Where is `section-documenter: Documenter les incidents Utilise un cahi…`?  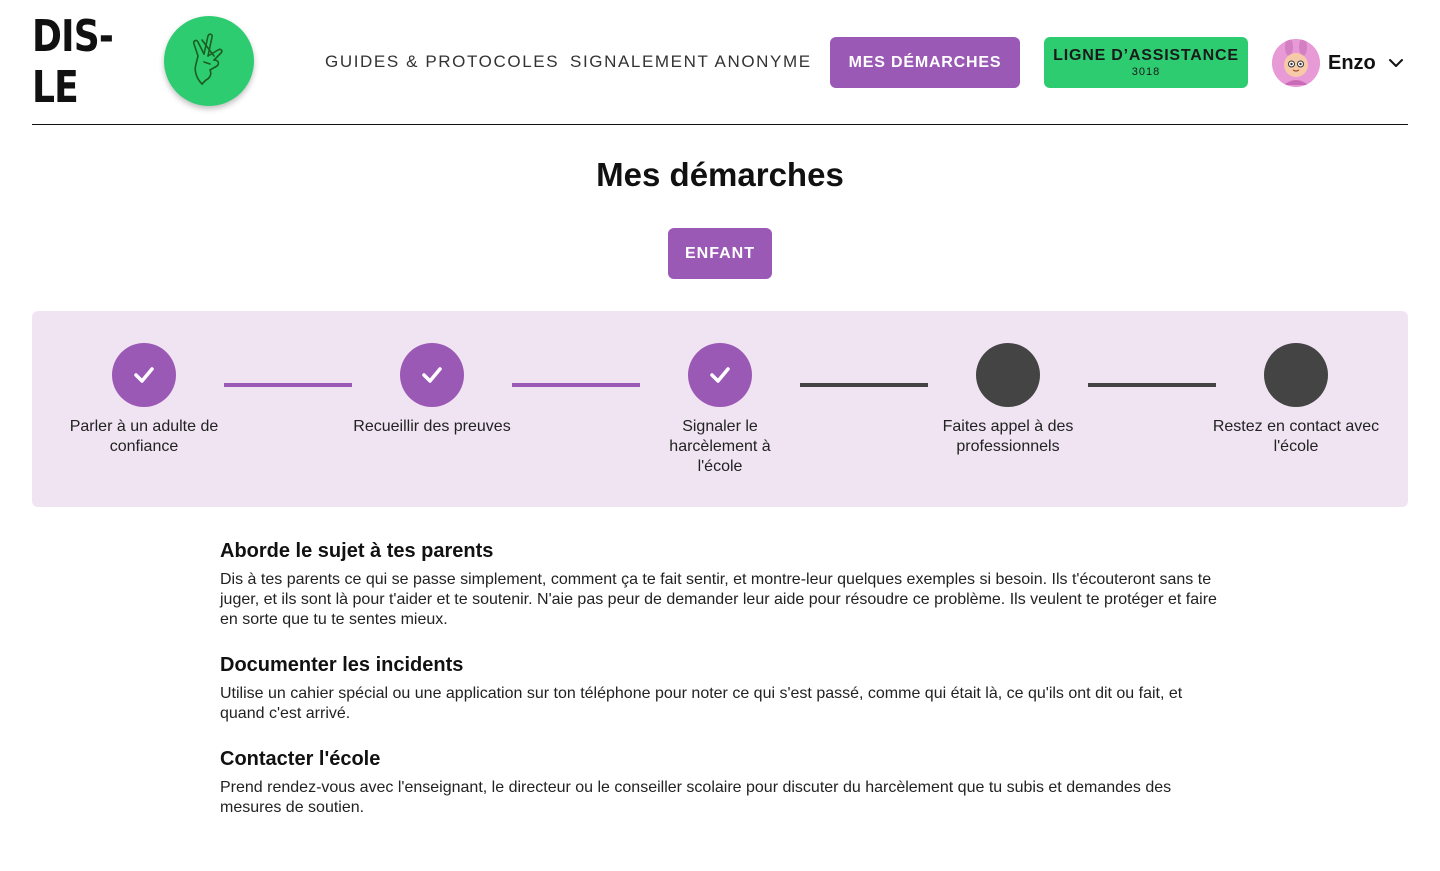
section-documenter: Documenter les incidents Utilise un cahi… is located at coordinates (720, 688).